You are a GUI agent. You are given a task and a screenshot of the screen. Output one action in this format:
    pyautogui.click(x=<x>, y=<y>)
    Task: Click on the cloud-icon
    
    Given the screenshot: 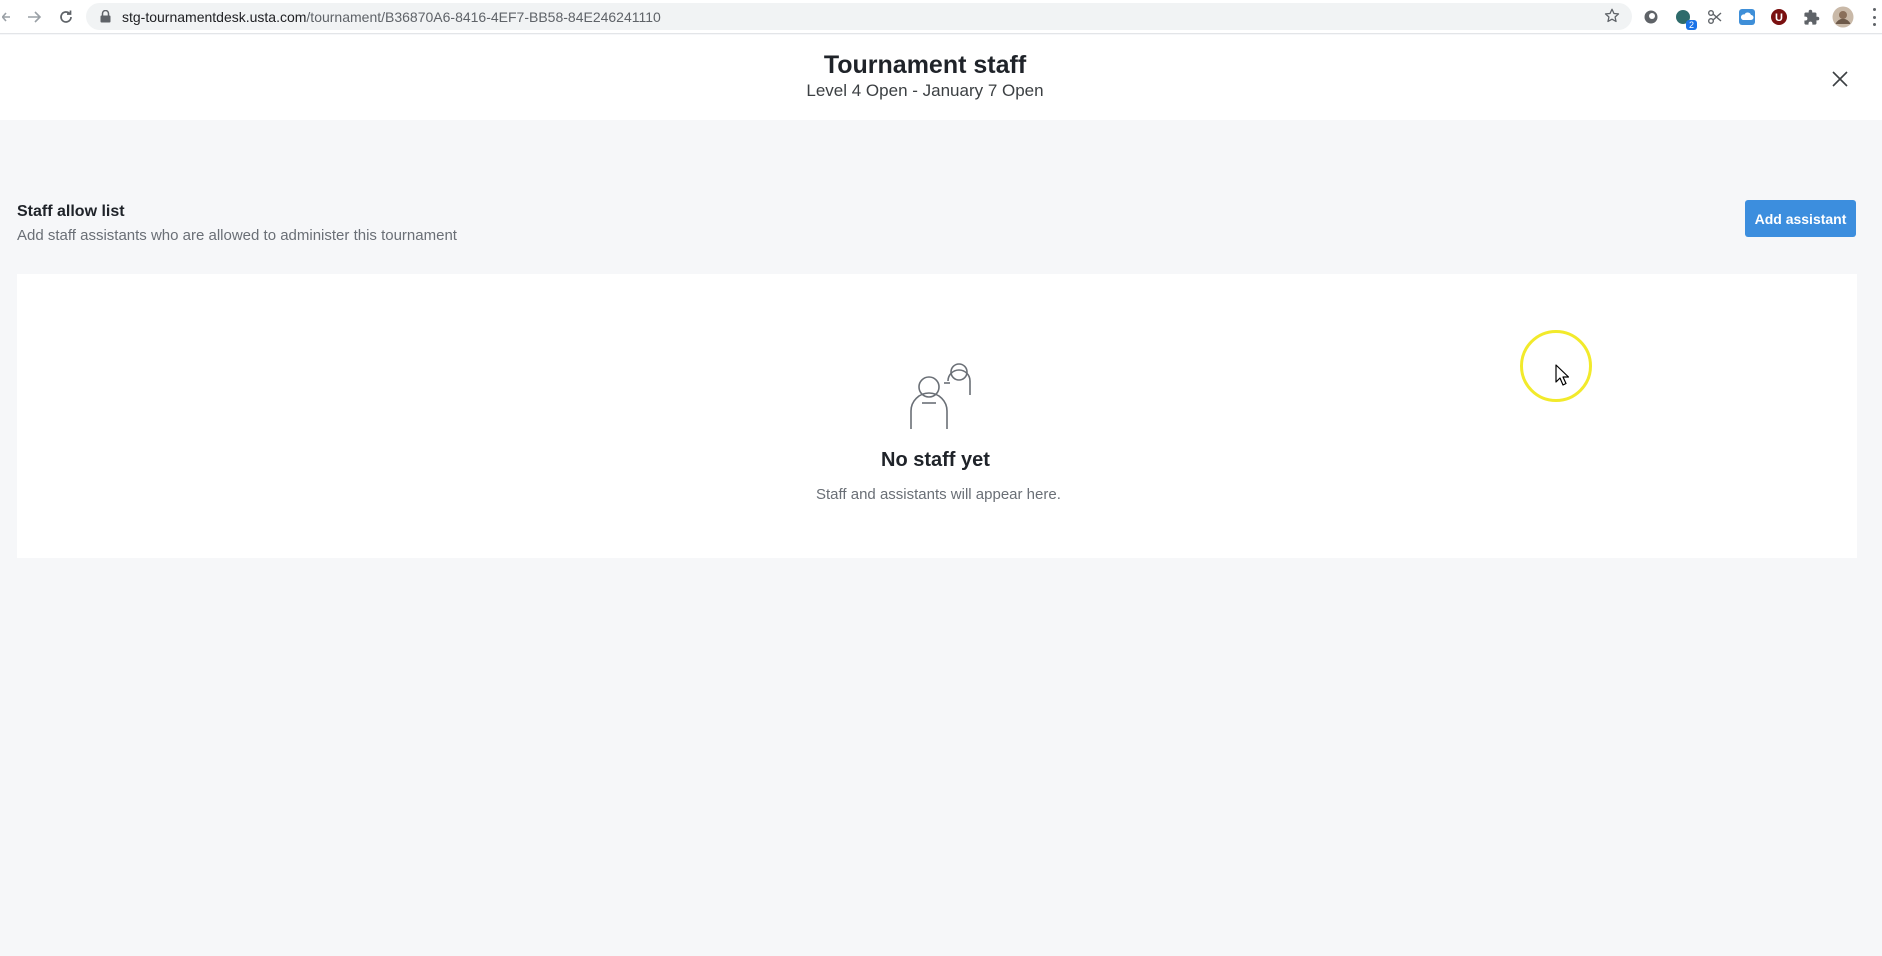 What is the action you would take?
    pyautogui.click(x=1747, y=17)
    